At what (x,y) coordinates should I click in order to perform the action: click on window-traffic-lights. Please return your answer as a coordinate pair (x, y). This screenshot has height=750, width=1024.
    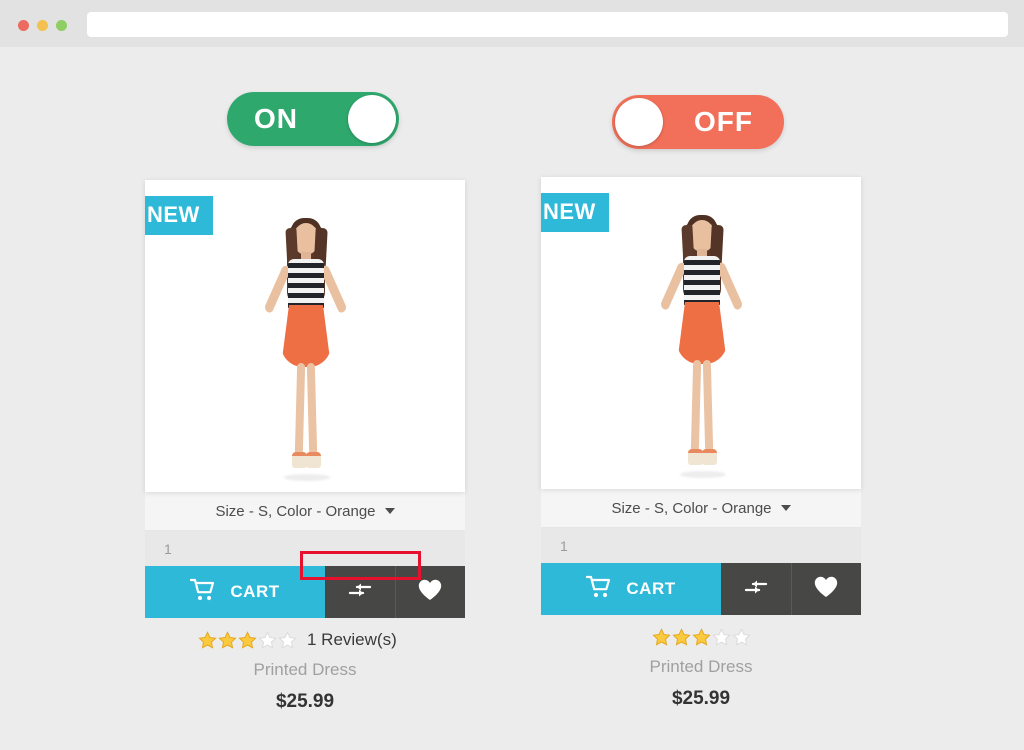
    Looking at the image, I should click on (42, 25).